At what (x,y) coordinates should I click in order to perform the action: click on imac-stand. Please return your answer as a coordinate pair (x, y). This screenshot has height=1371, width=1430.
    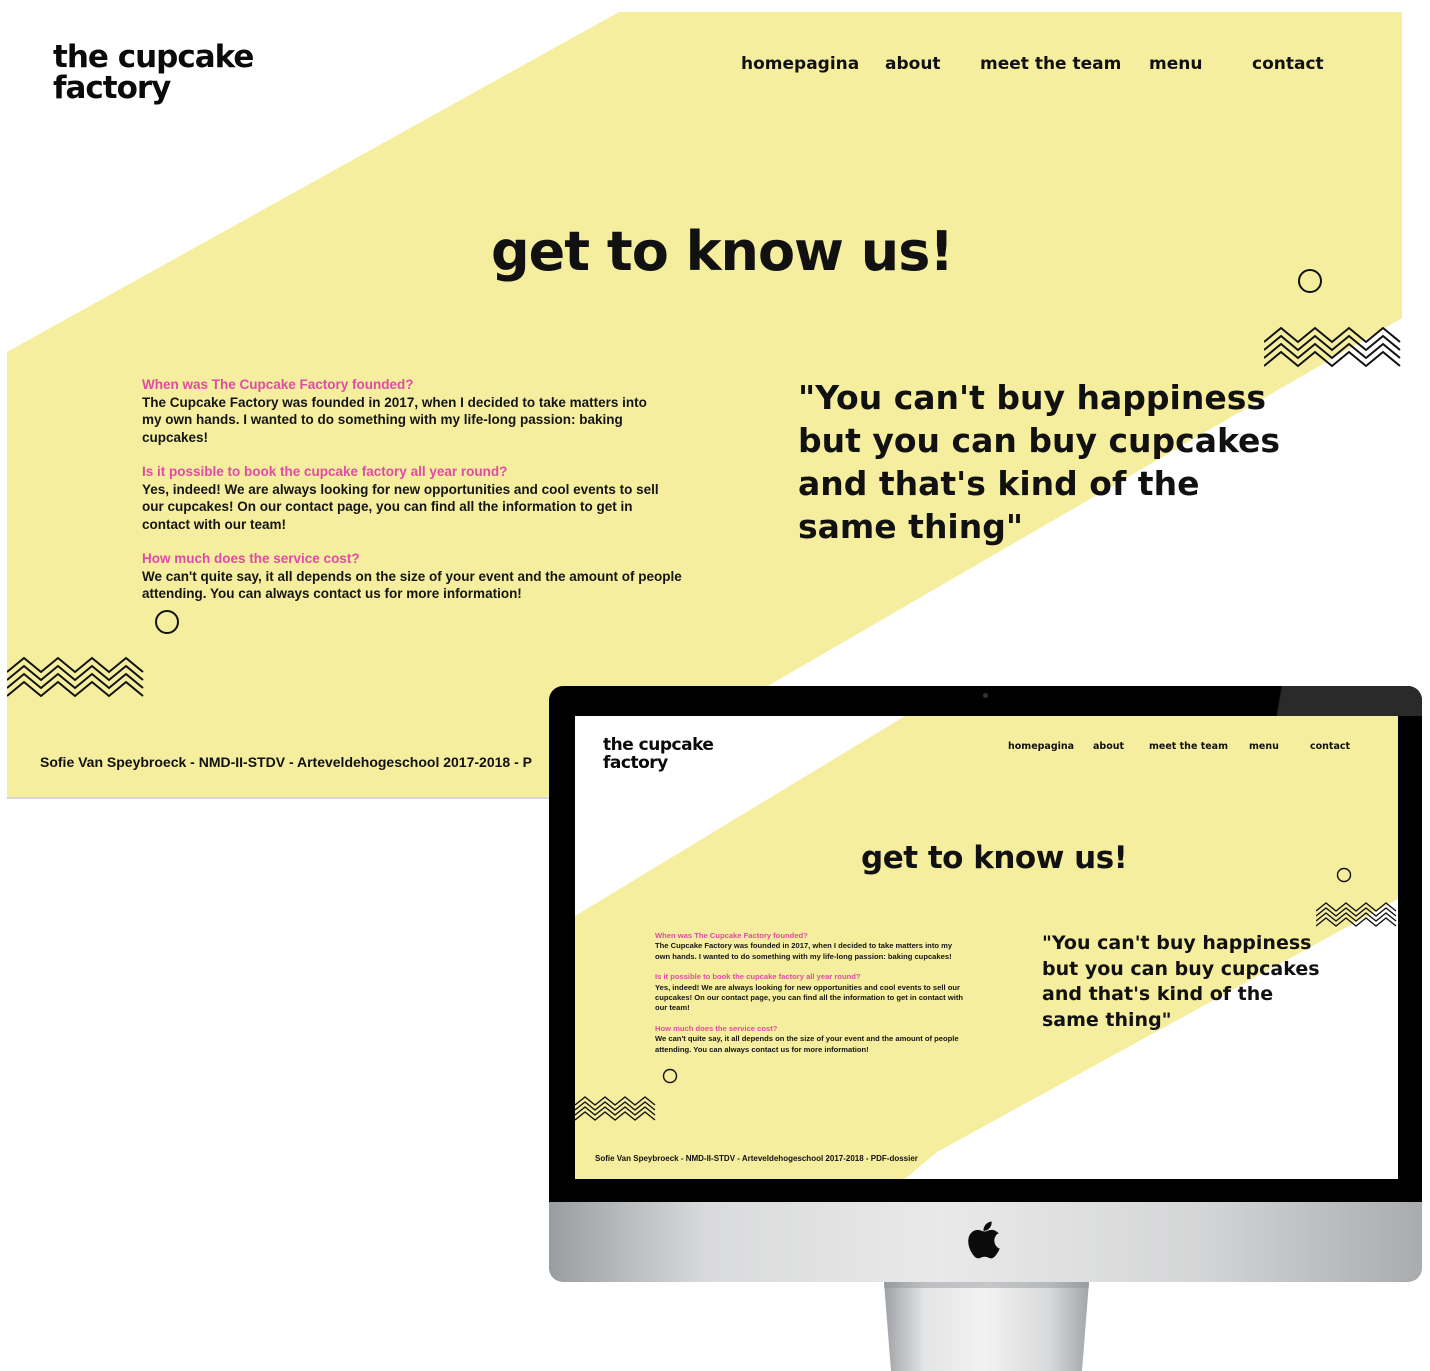
    Looking at the image, I should click on (986, 1326).